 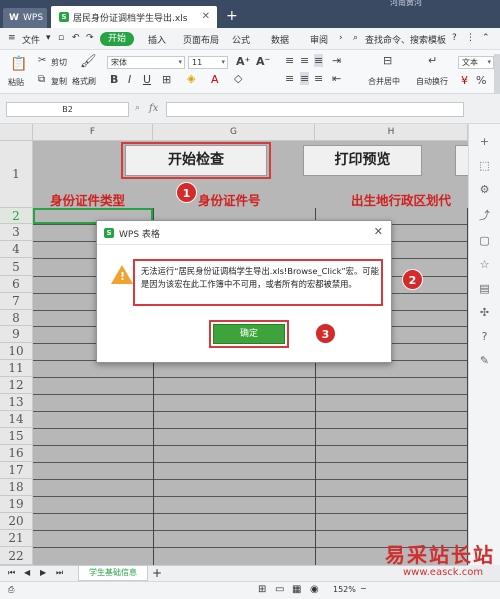 What do you see at coordinates (243, 61) in the screenshot?
I see `increase-font-icon: A⁺` at bounding box center [243, 61].